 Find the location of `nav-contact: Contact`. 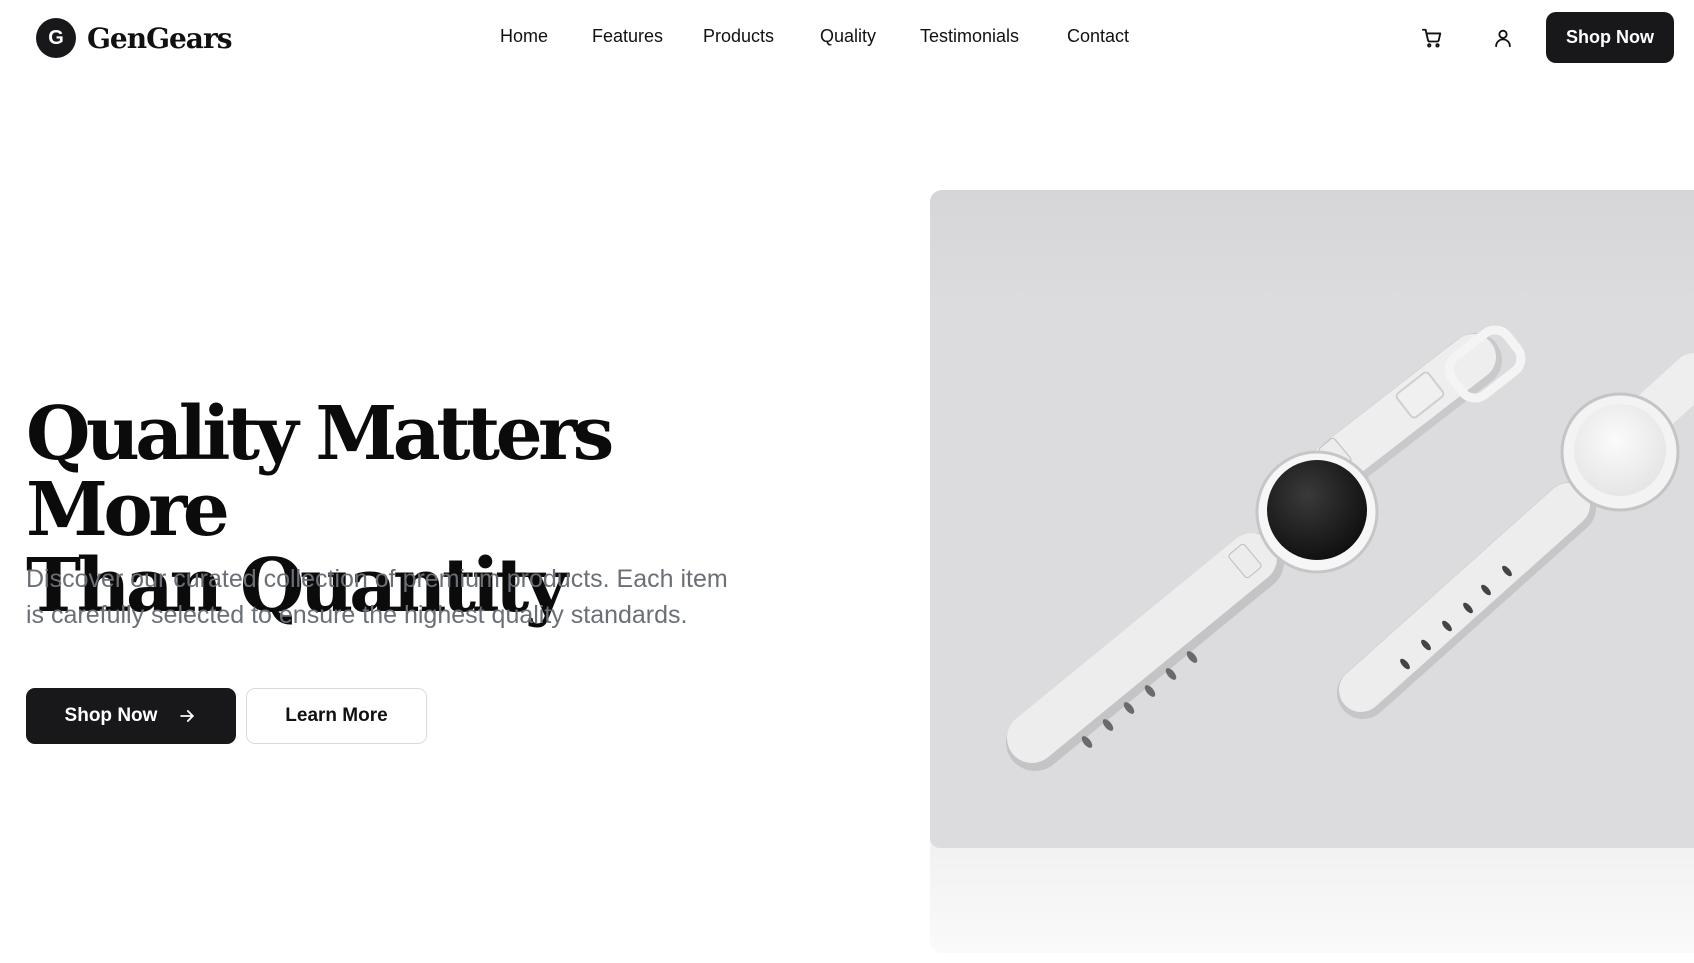

nav-contact: Contact is located at coordinates (1098, 36).